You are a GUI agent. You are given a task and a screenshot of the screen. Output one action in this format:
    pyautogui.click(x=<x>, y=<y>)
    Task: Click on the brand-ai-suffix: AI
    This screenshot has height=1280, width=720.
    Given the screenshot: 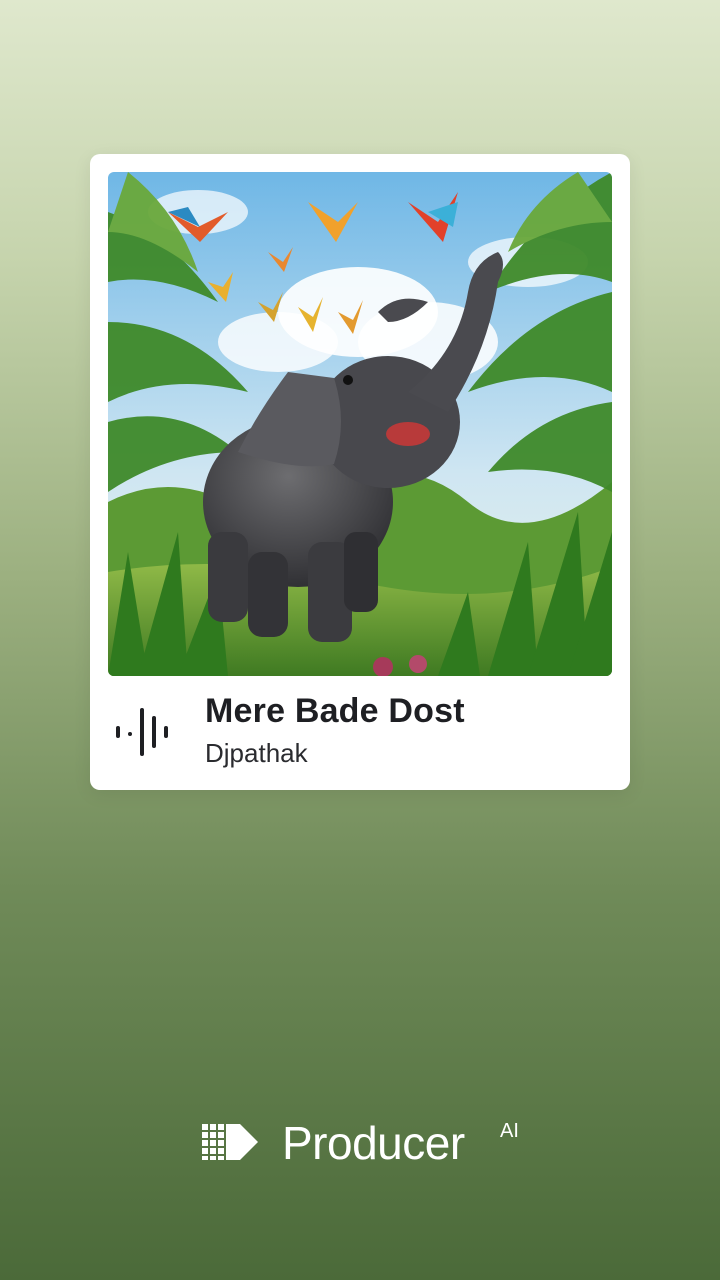 What is the action you would take?
    pyautogui.click(x=509, y=1131)
    